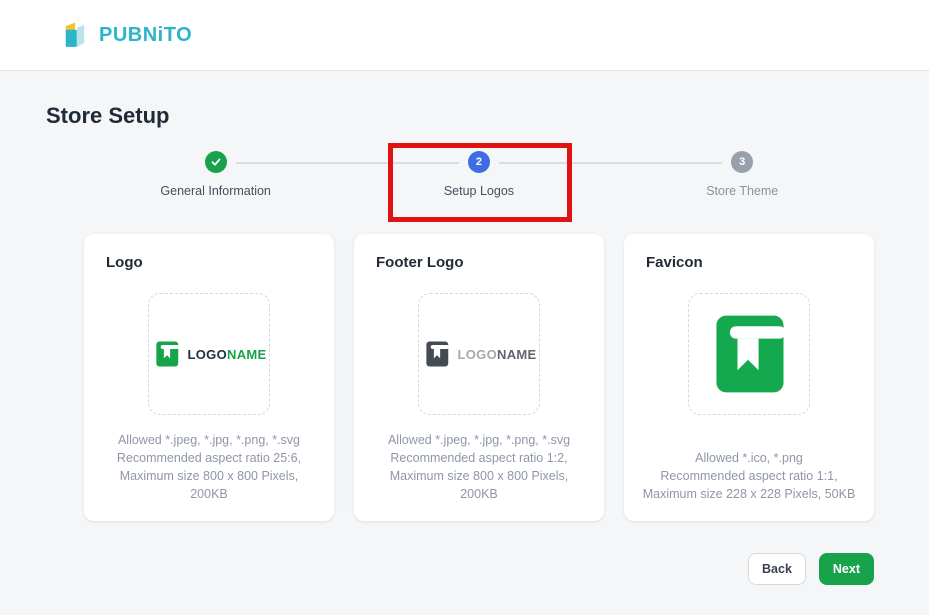 Image resolution: width=929 pixels, height=615 pixels. Describe the element at coordinates (146, 34) in the screenshot. I see `brand-name: PUBNiTO` at that location.